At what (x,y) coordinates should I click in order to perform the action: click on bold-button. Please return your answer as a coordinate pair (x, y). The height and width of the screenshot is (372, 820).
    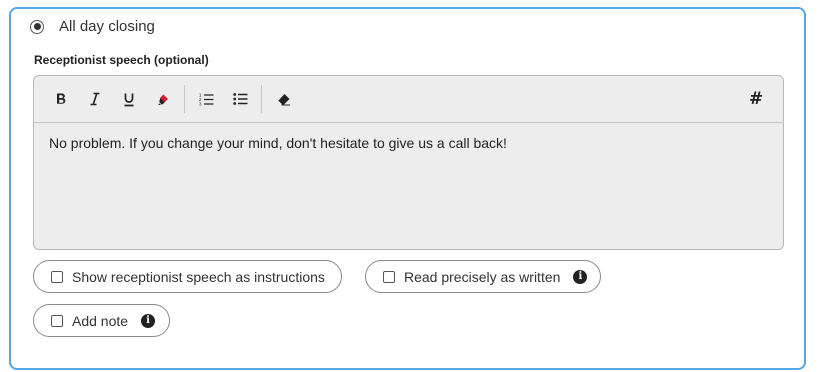
    Looking at the image, I should click on (61, 99).